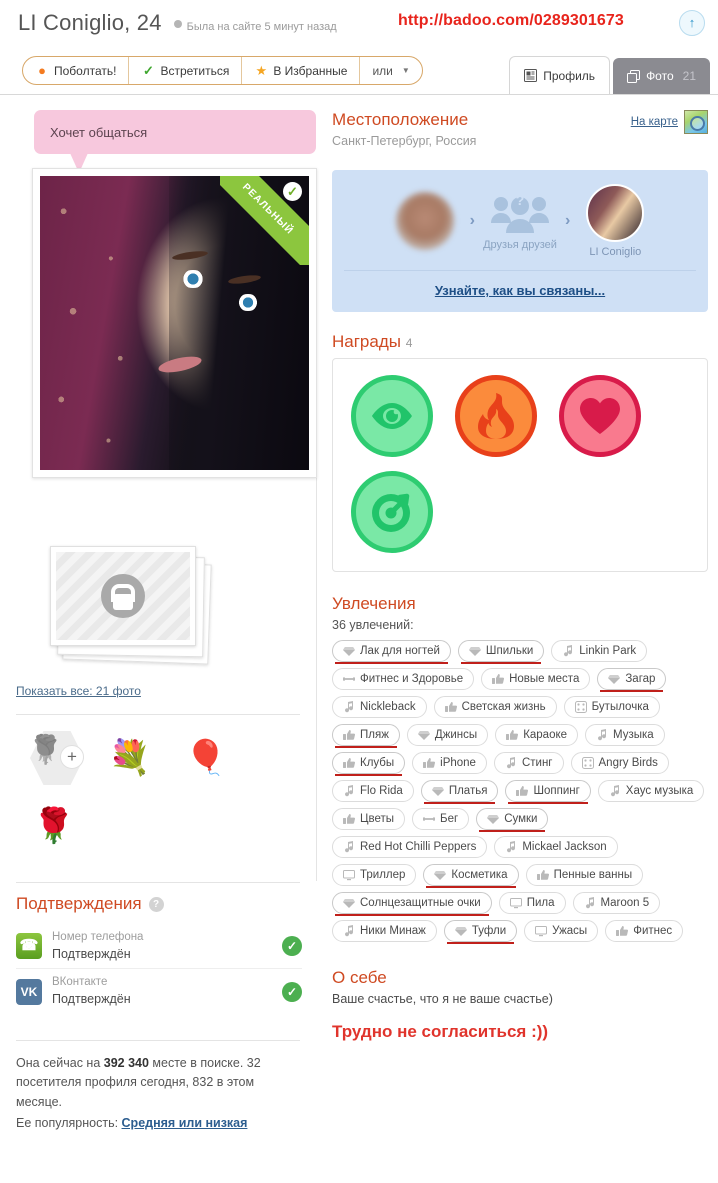 This screenshot has height=1183, width=718. Describe the element at coordinates (379, 707) in the screenshot. I see `interest-tag: Nickleback` at that location.